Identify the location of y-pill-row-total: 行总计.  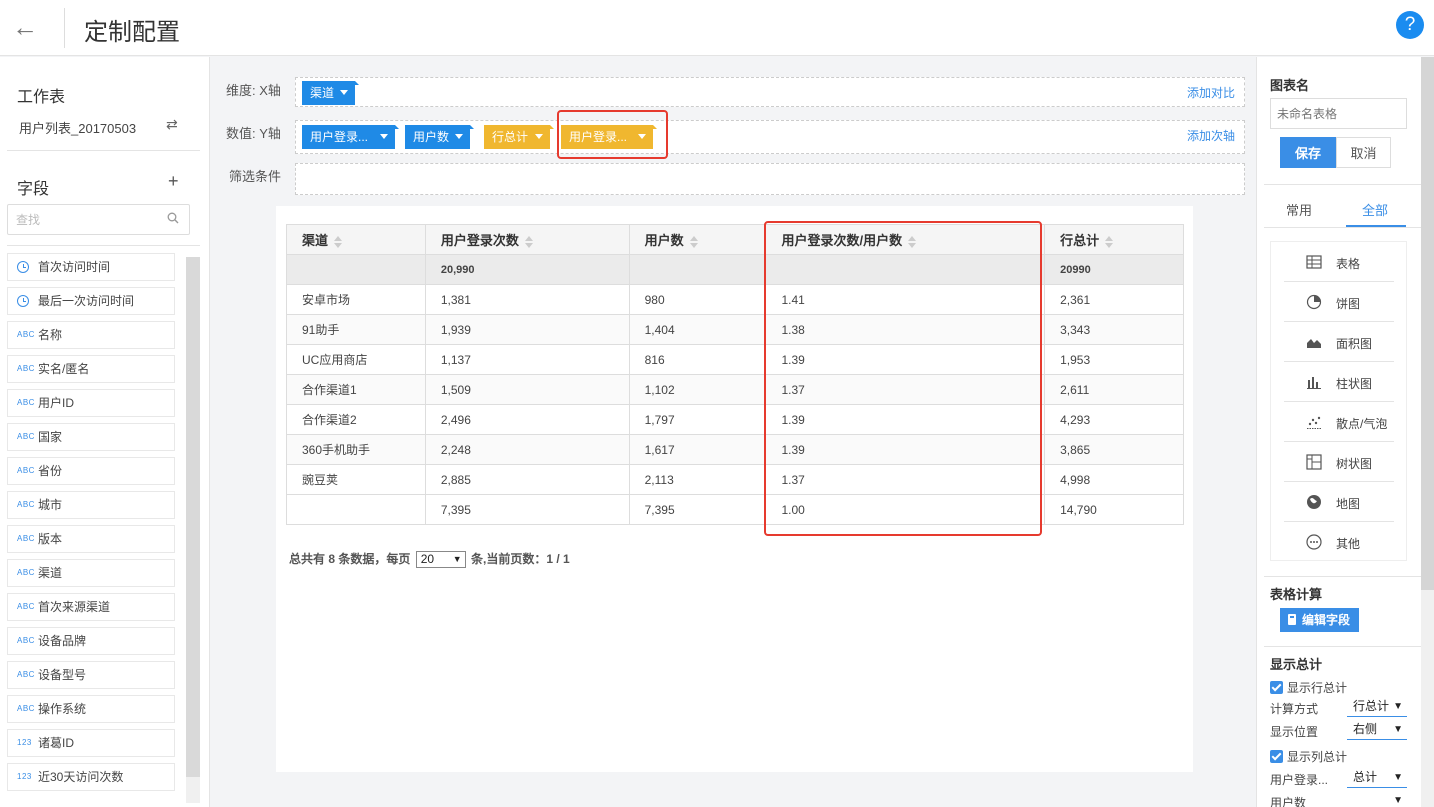
(519, 137).